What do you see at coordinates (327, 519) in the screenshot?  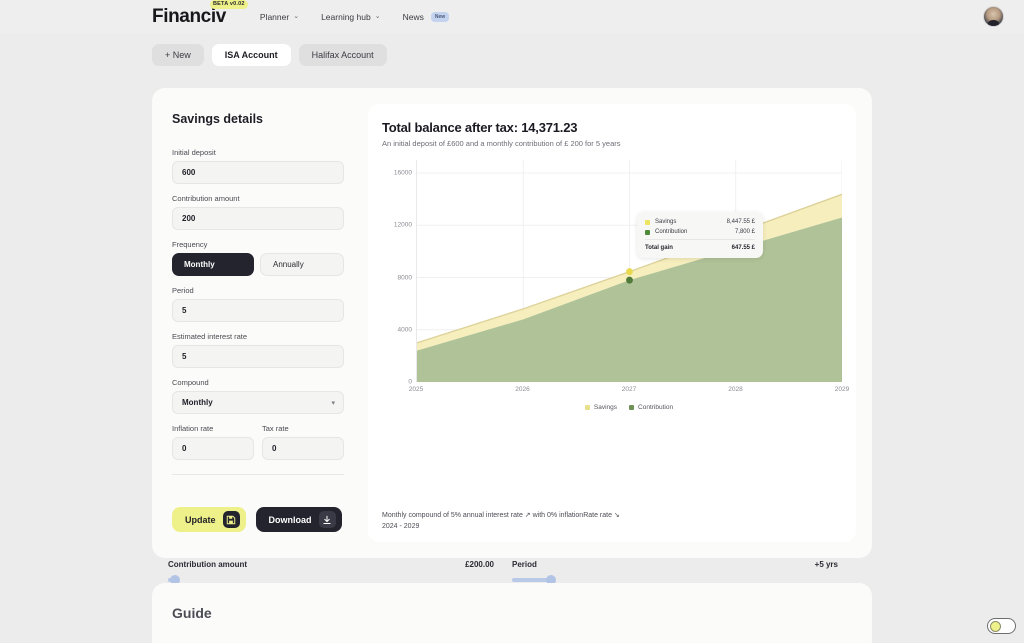 I see `download-icon` at bounding box center [327, 519].